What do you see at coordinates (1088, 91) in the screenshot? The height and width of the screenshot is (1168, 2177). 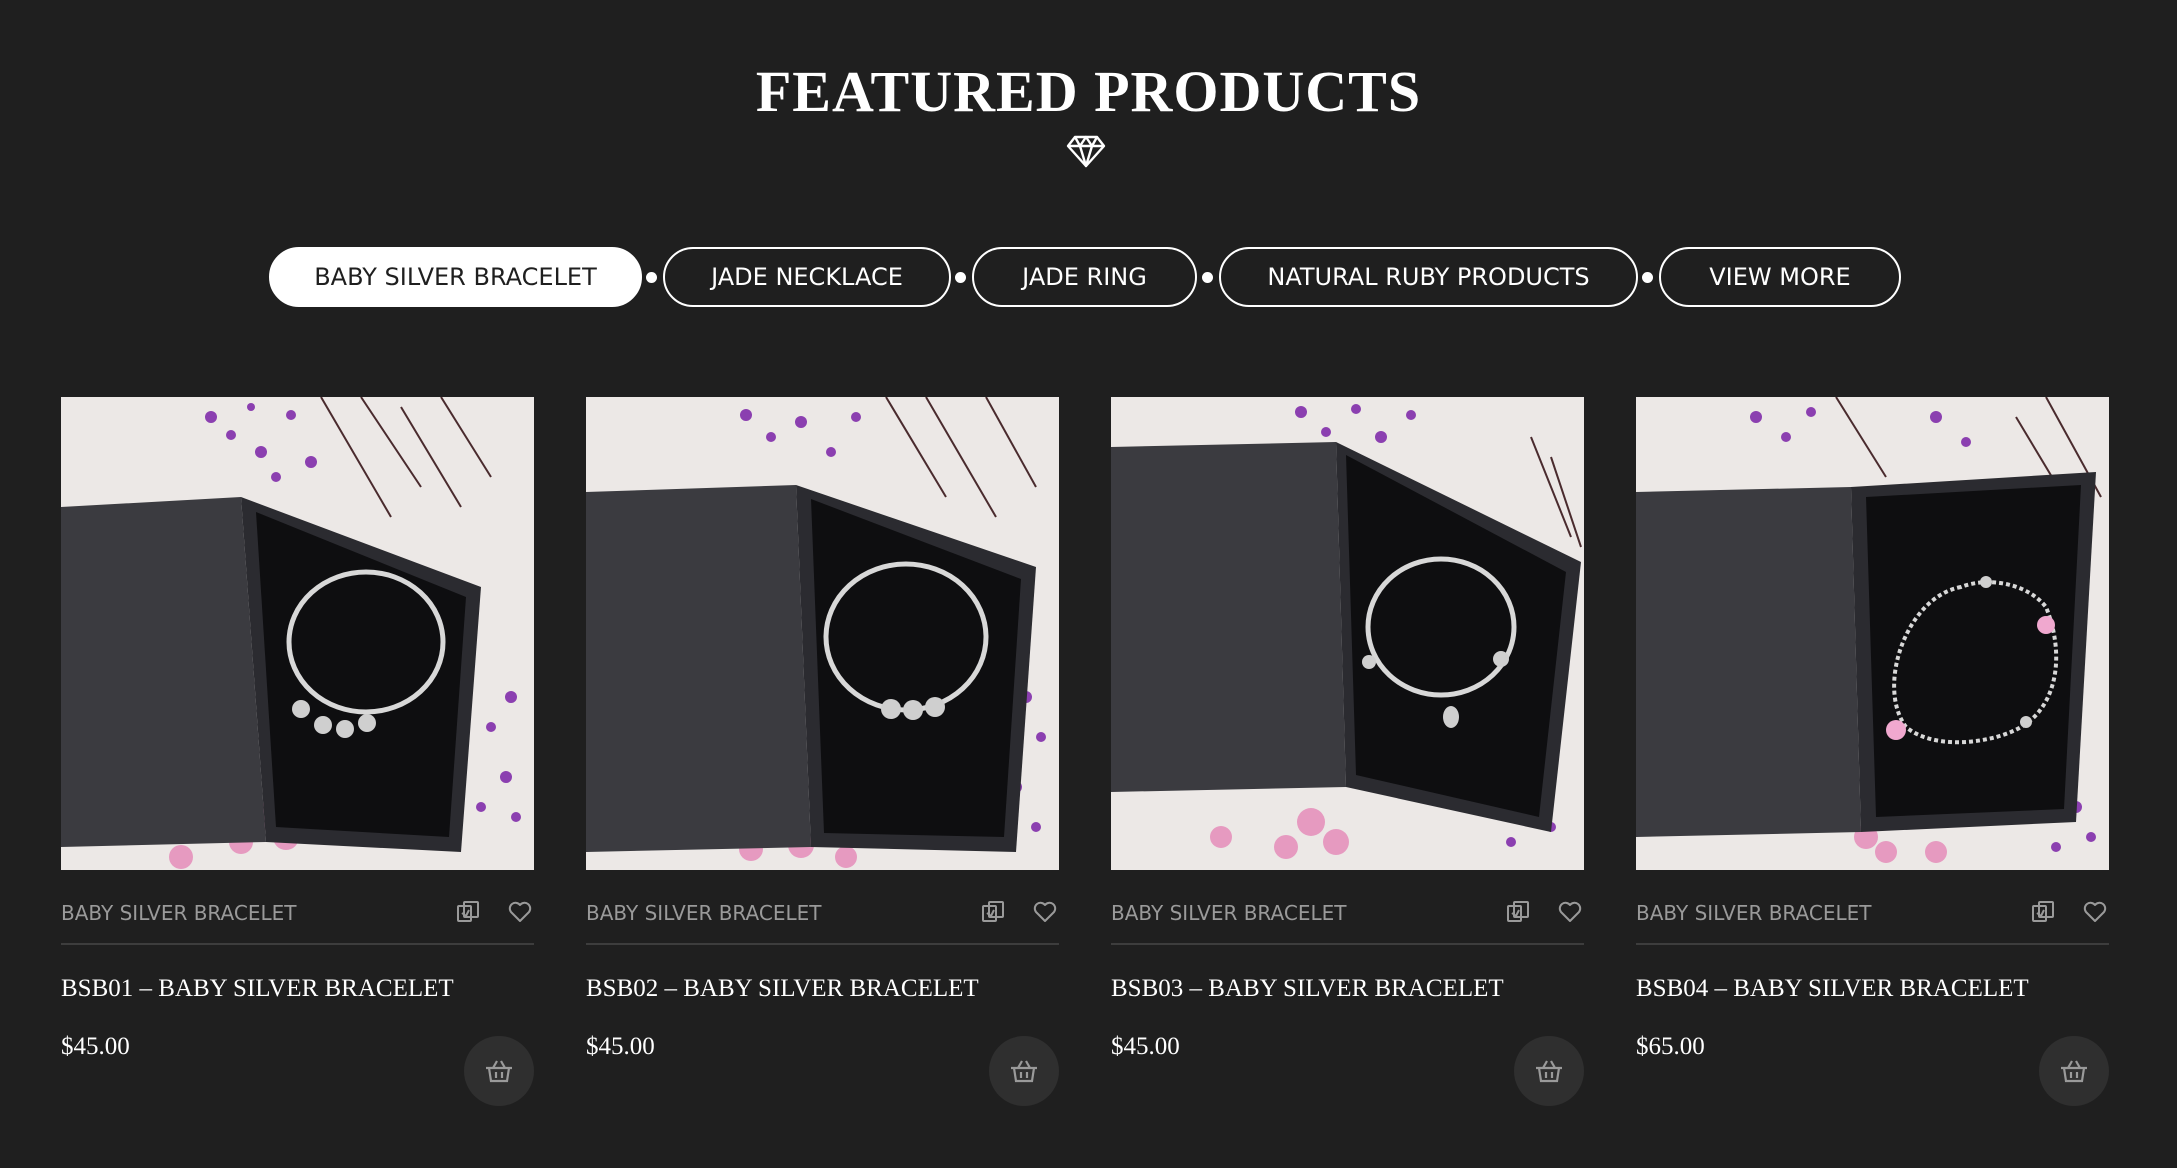 I see `section-title: FEATURED PRODUCTS` at bounding box center [1088, 91].